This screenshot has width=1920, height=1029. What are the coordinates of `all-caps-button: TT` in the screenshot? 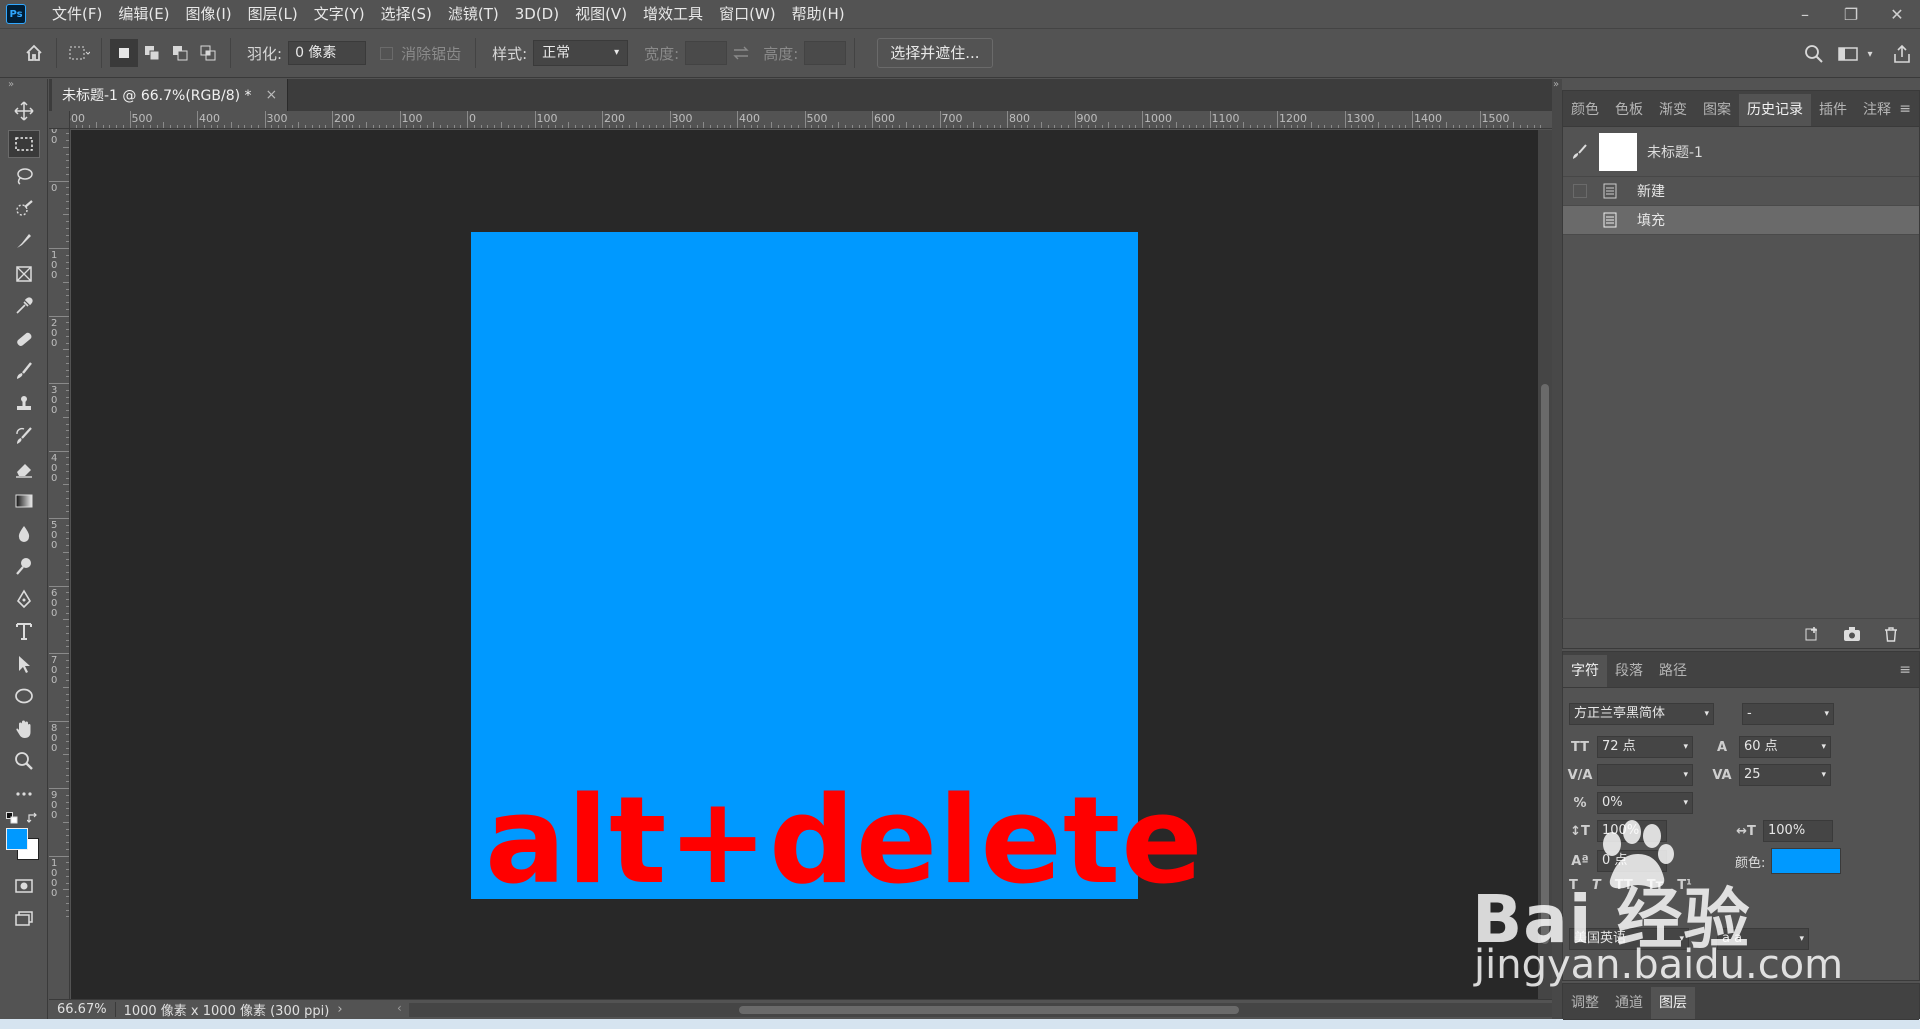 It's located at (1624, 885).